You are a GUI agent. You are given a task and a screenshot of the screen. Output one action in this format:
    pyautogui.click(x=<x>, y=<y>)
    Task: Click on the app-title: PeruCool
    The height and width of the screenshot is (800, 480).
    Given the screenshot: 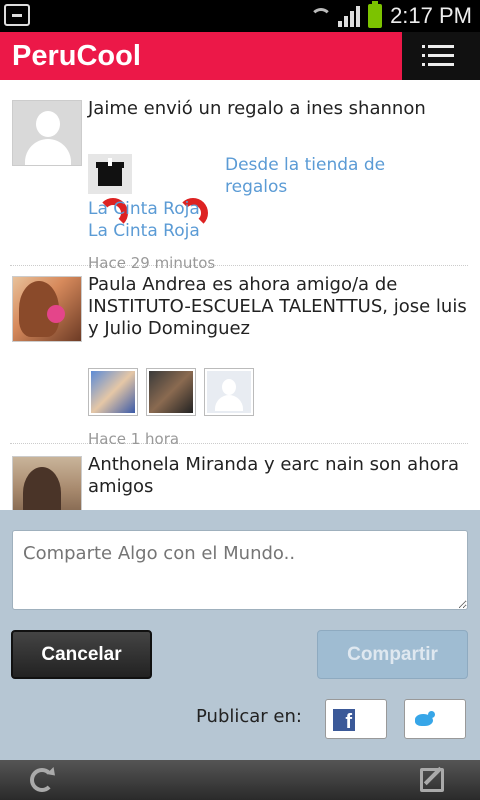 What is the action you would take?
    pyautogui.click(x=76, y=56)
    